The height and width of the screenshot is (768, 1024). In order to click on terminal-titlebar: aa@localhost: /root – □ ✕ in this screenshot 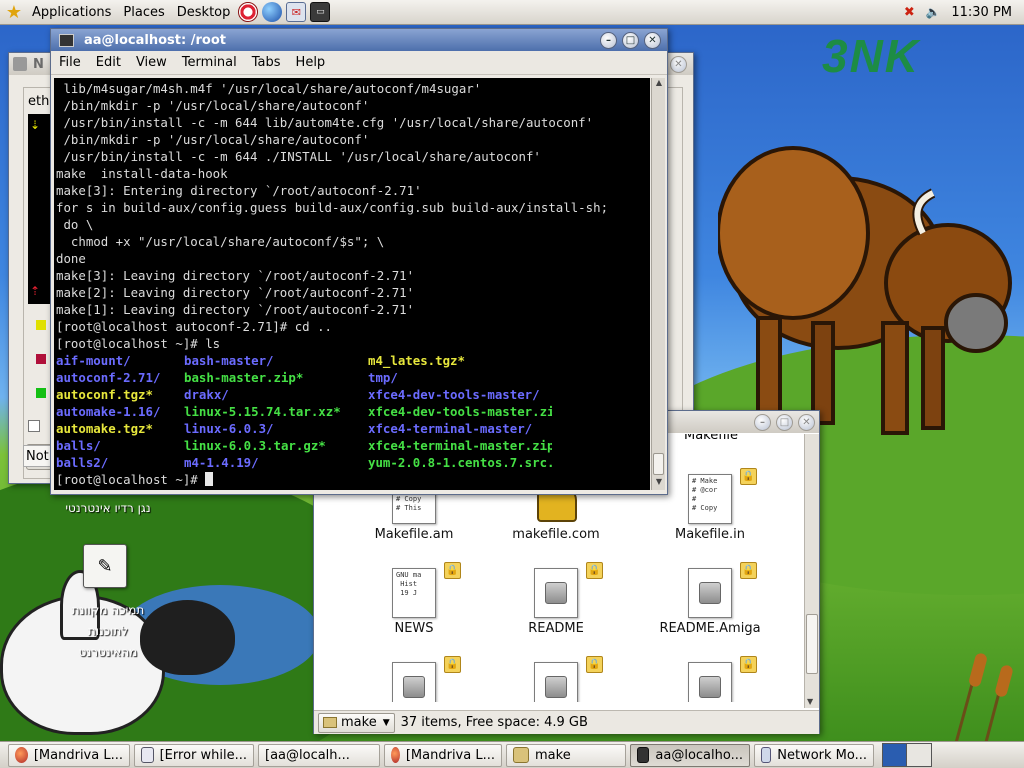, I will do `click(359, 40)`.